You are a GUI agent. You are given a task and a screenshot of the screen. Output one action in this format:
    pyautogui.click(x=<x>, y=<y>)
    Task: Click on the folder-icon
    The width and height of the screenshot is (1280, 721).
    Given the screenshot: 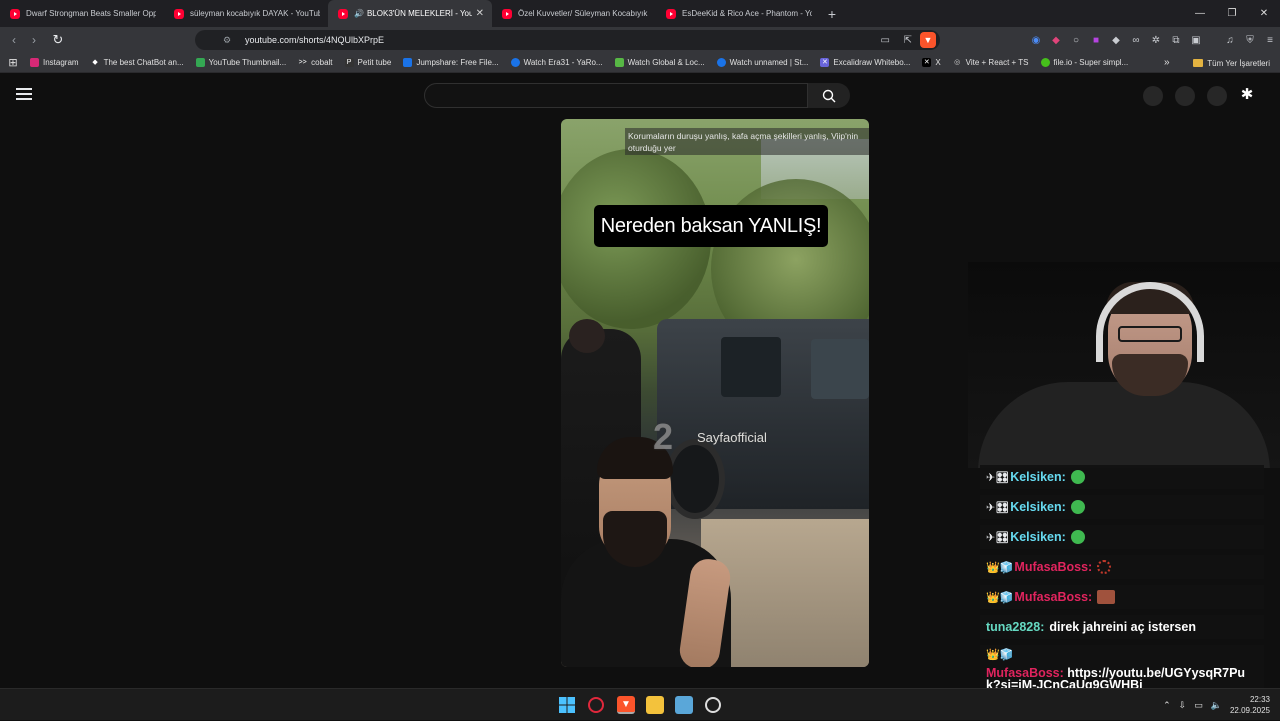 What is the action you would take?
    pyautogui.click(x=1198, y=63)
    